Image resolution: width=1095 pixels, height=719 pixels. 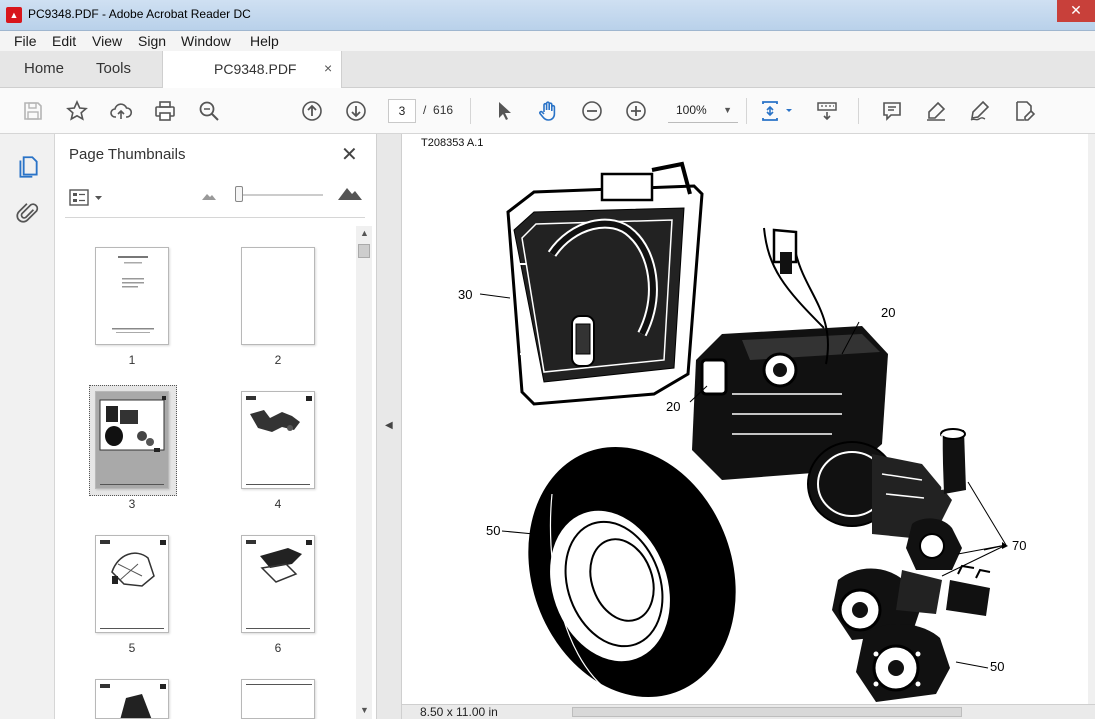 What do you see at coordinates (356, 111) in the screenshot?
I see `next-page-button` at bounding box center [356, 111].